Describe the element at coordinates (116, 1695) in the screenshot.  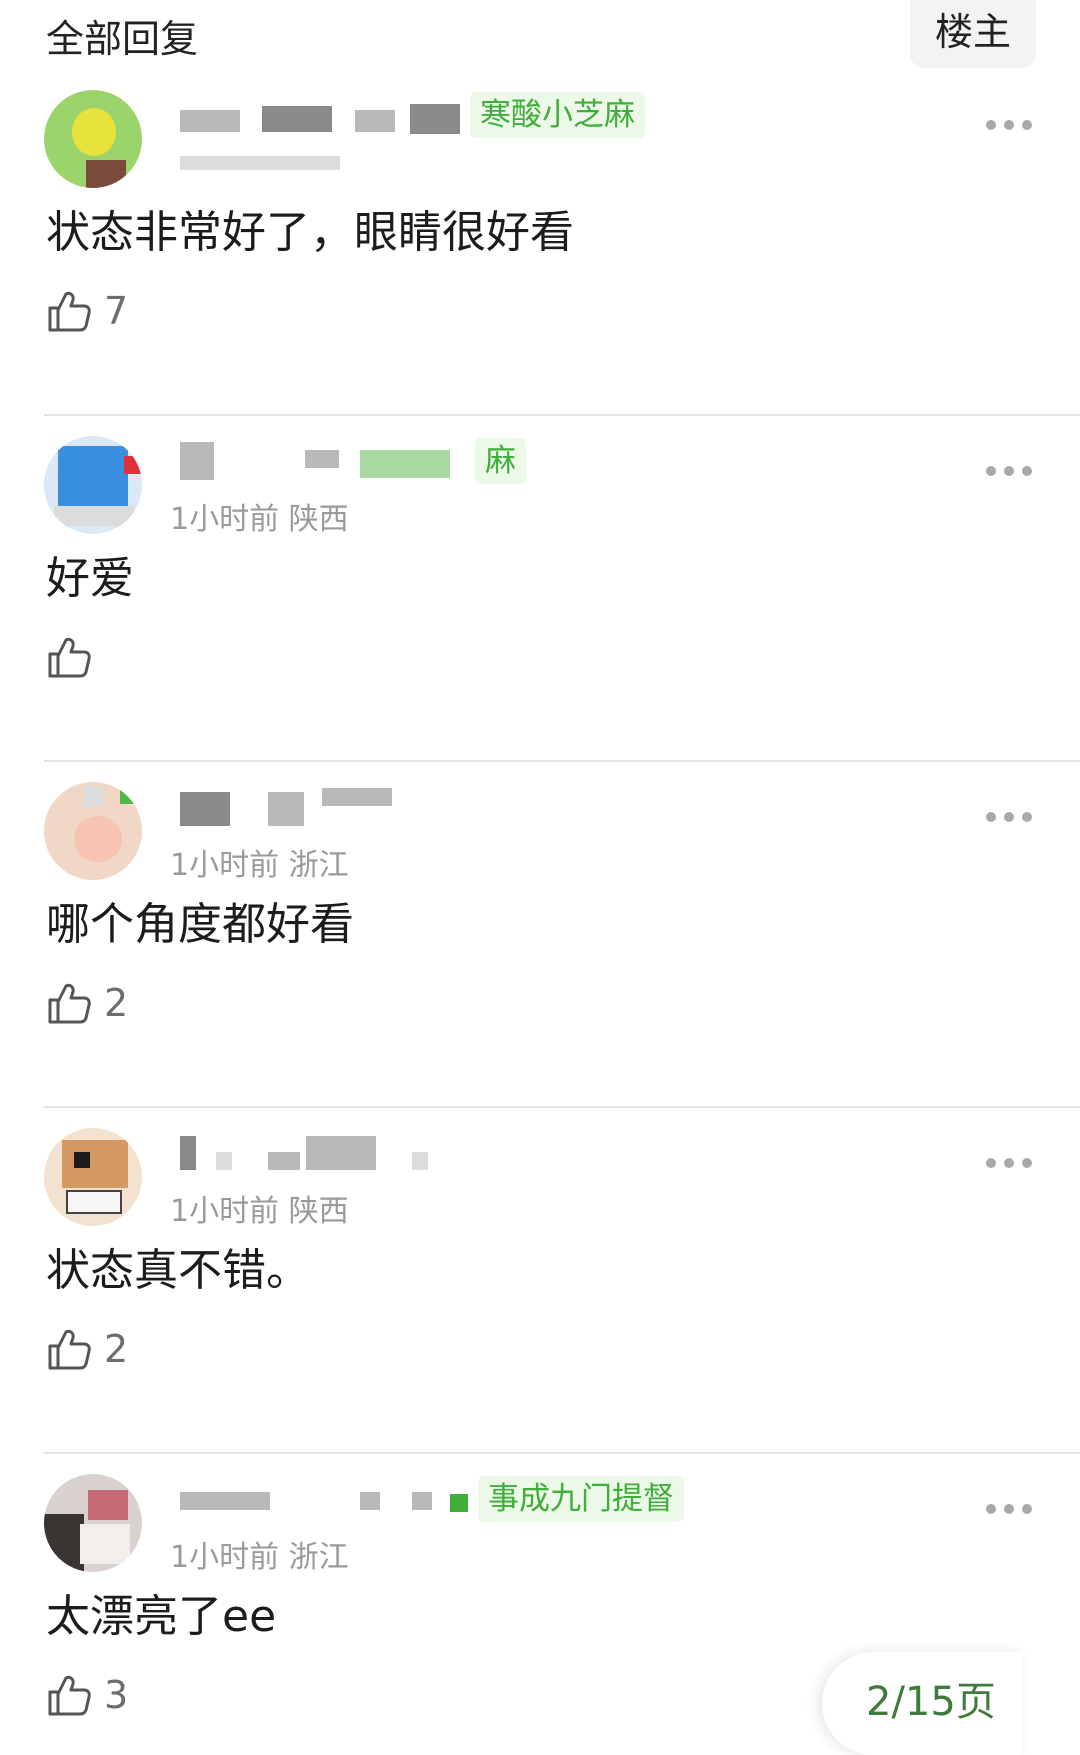
I see `like-count: 3` at that location.